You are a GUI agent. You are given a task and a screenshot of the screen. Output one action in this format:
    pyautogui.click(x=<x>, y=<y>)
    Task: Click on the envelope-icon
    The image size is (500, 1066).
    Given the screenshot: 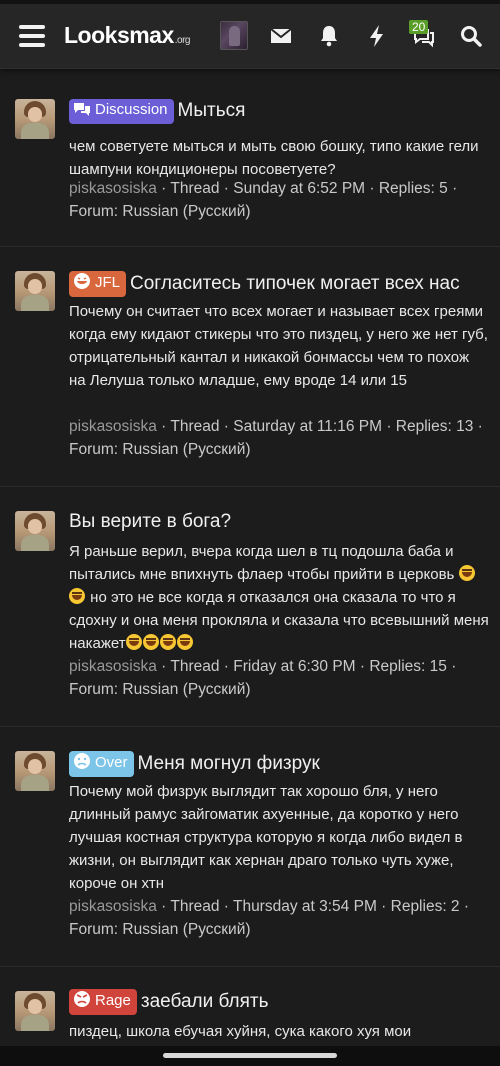 What is the action you would take?
    pyautogui.click(x=281, y=36)
    